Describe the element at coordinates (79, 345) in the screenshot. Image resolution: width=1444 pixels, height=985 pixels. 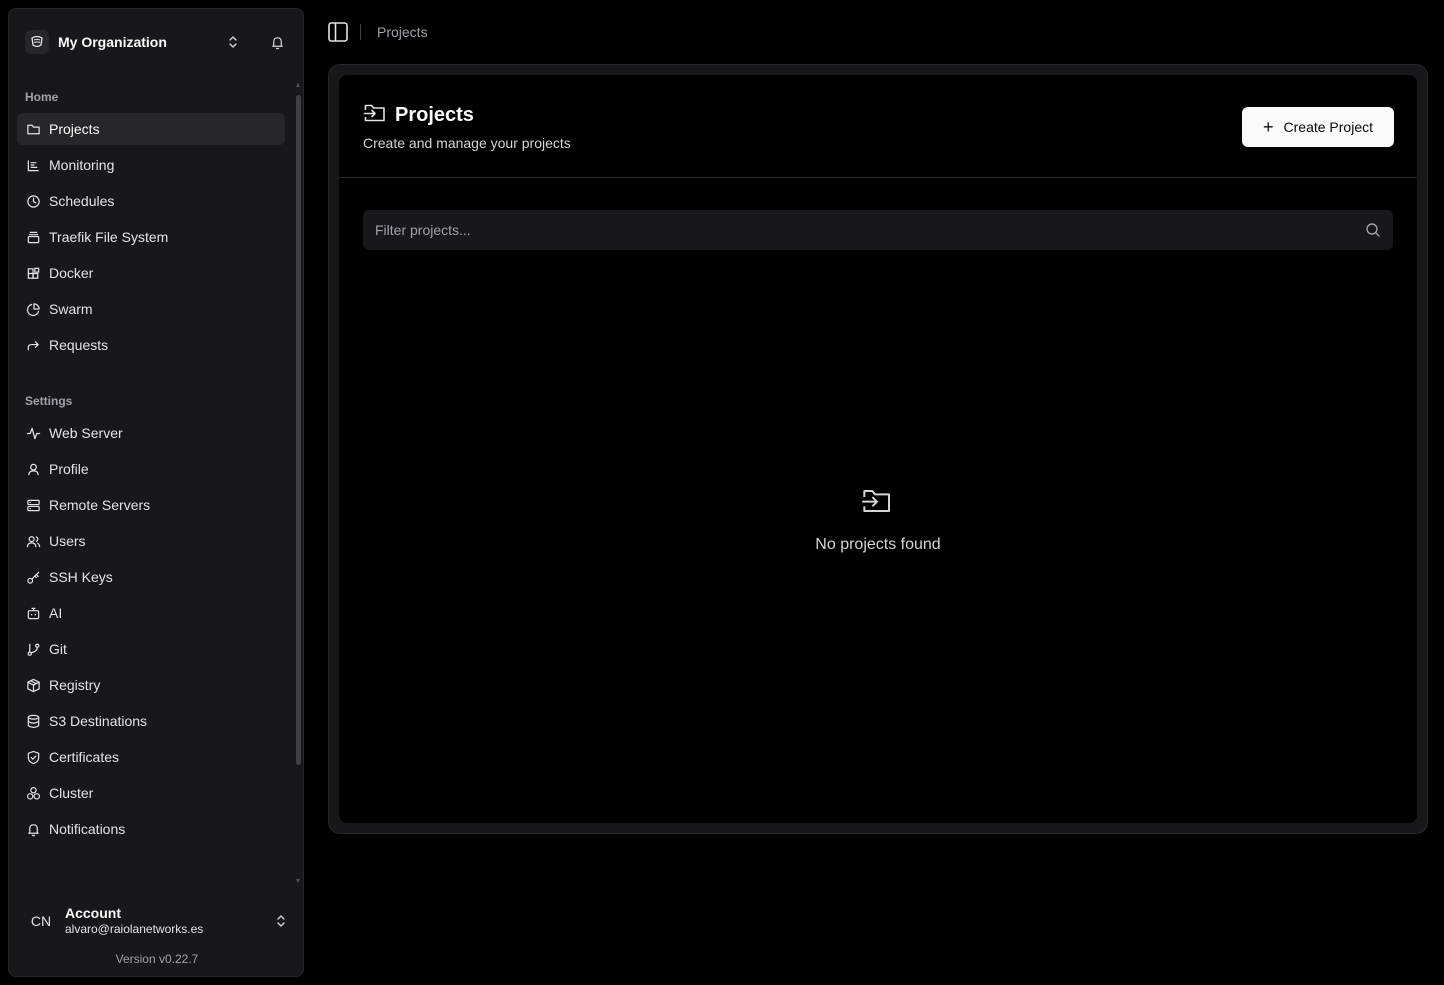
I see `sidebar-item-label: Requests` at that location.